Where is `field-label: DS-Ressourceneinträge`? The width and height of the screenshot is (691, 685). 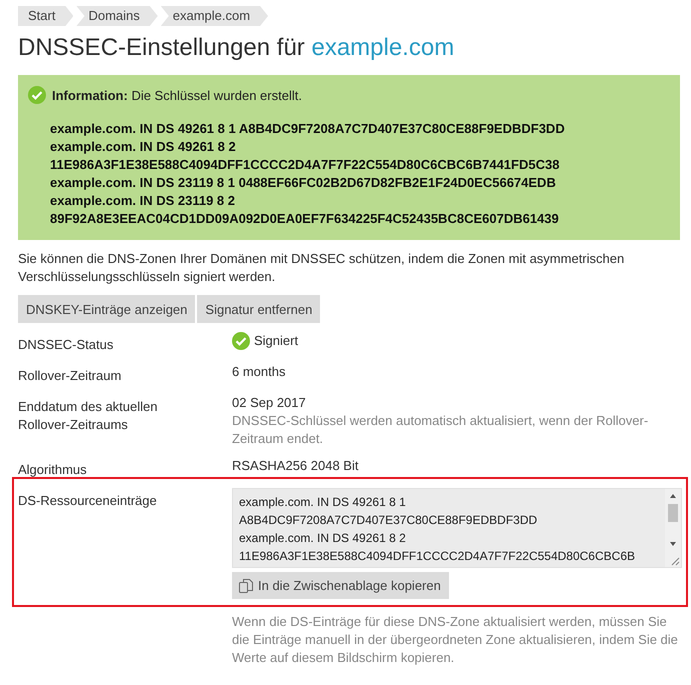
field-label: DS-Ressourceneinträge is located at coordinates (88, 501).